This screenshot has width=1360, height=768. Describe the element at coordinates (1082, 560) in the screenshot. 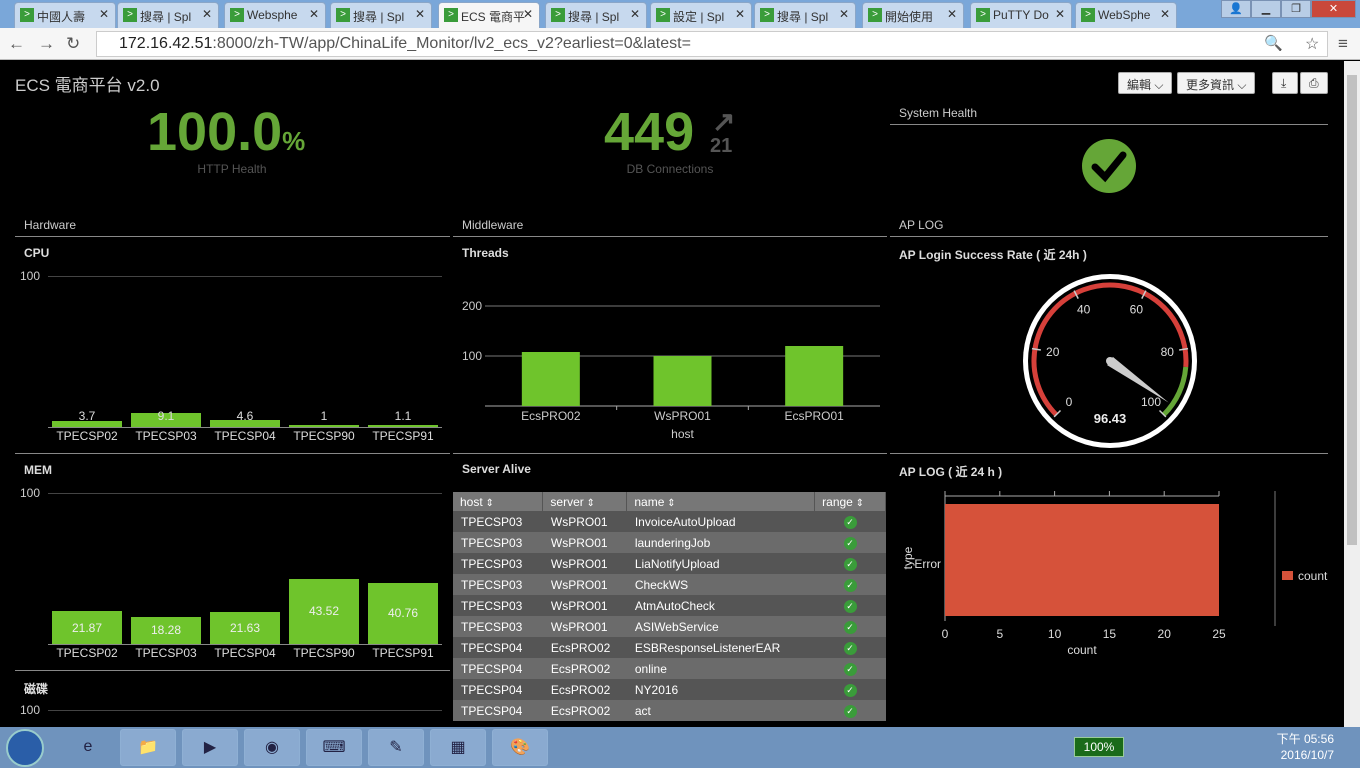

I see `aplog-bar` at that location.